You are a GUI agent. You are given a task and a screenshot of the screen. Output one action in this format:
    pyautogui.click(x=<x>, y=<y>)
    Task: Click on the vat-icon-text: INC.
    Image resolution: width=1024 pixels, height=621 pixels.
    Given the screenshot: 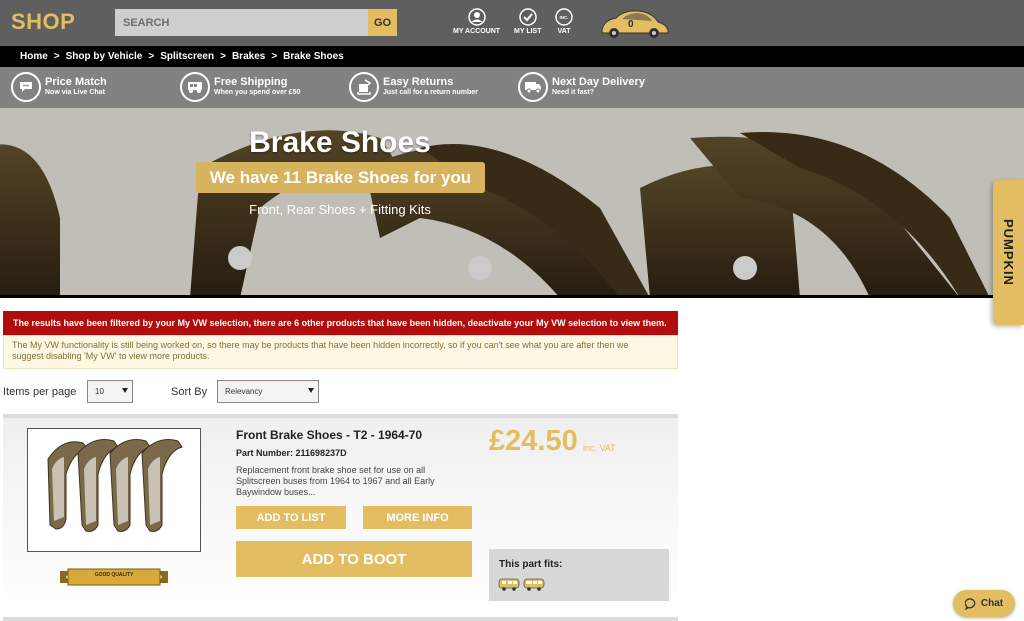 What is the action you would take?
    pyautogui.click(x=564, y=17)
    